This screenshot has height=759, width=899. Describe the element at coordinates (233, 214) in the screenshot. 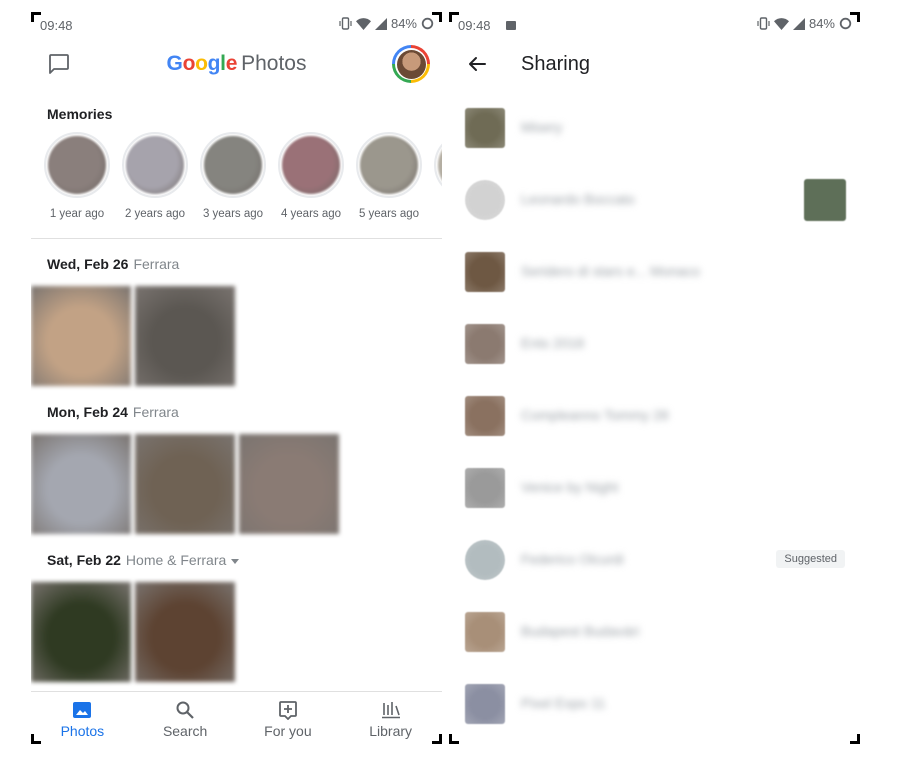

I see `memory-label: 3 years ago` at that location.